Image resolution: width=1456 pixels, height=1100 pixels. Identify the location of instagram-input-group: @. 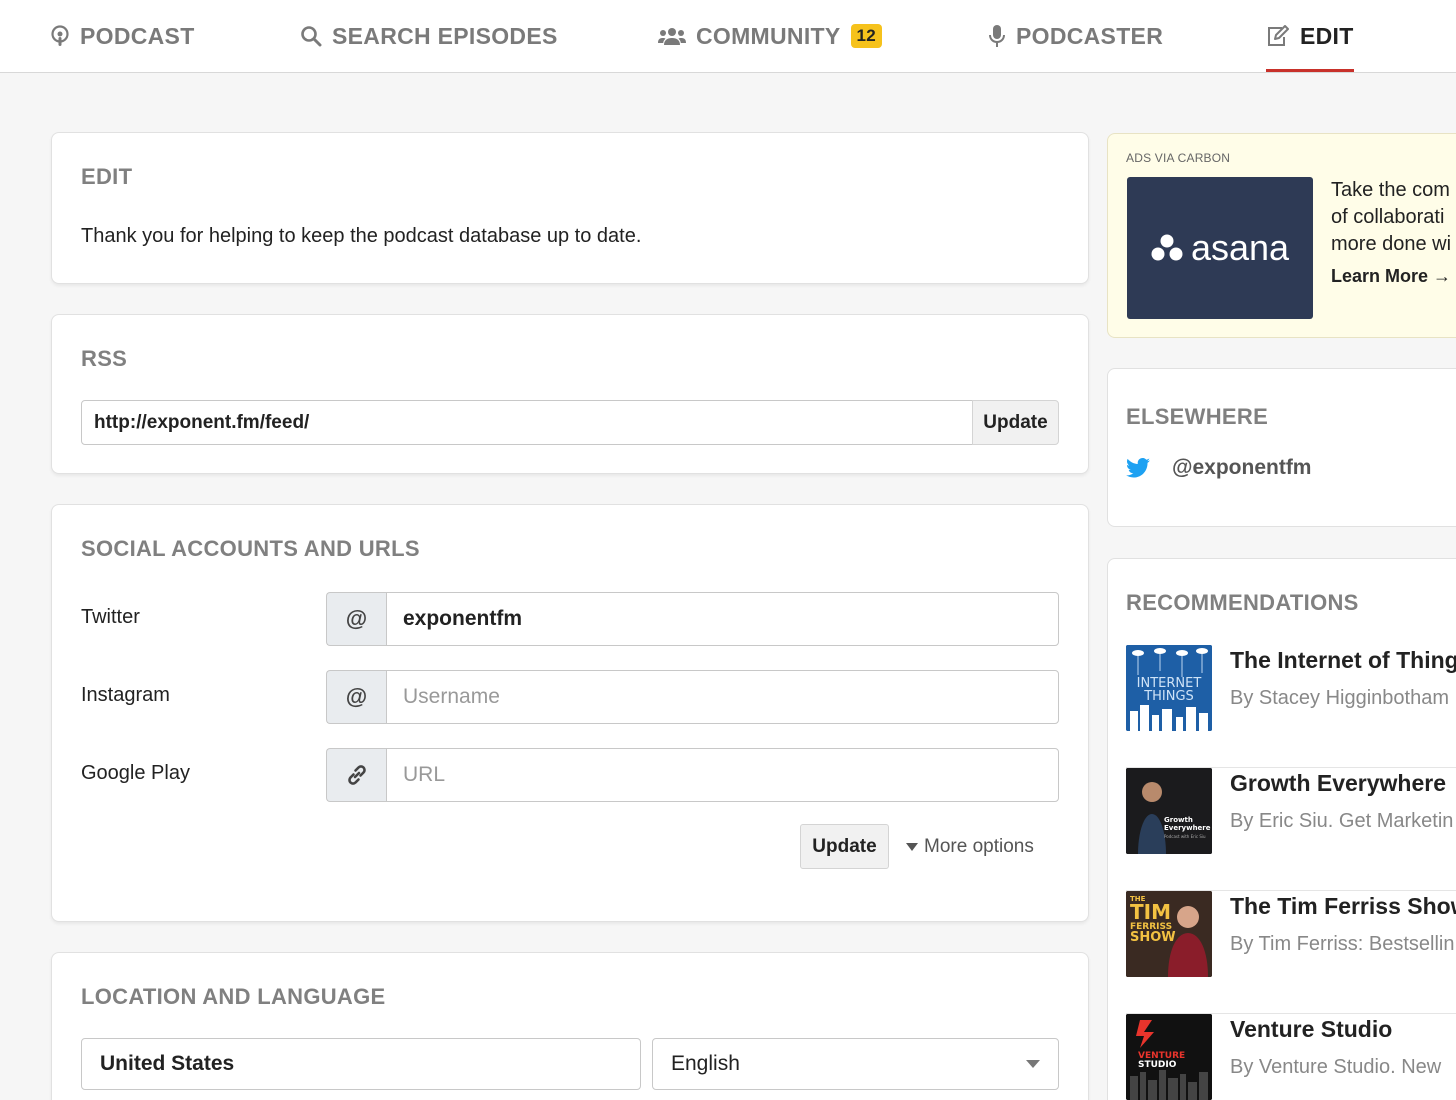
(692, 697).